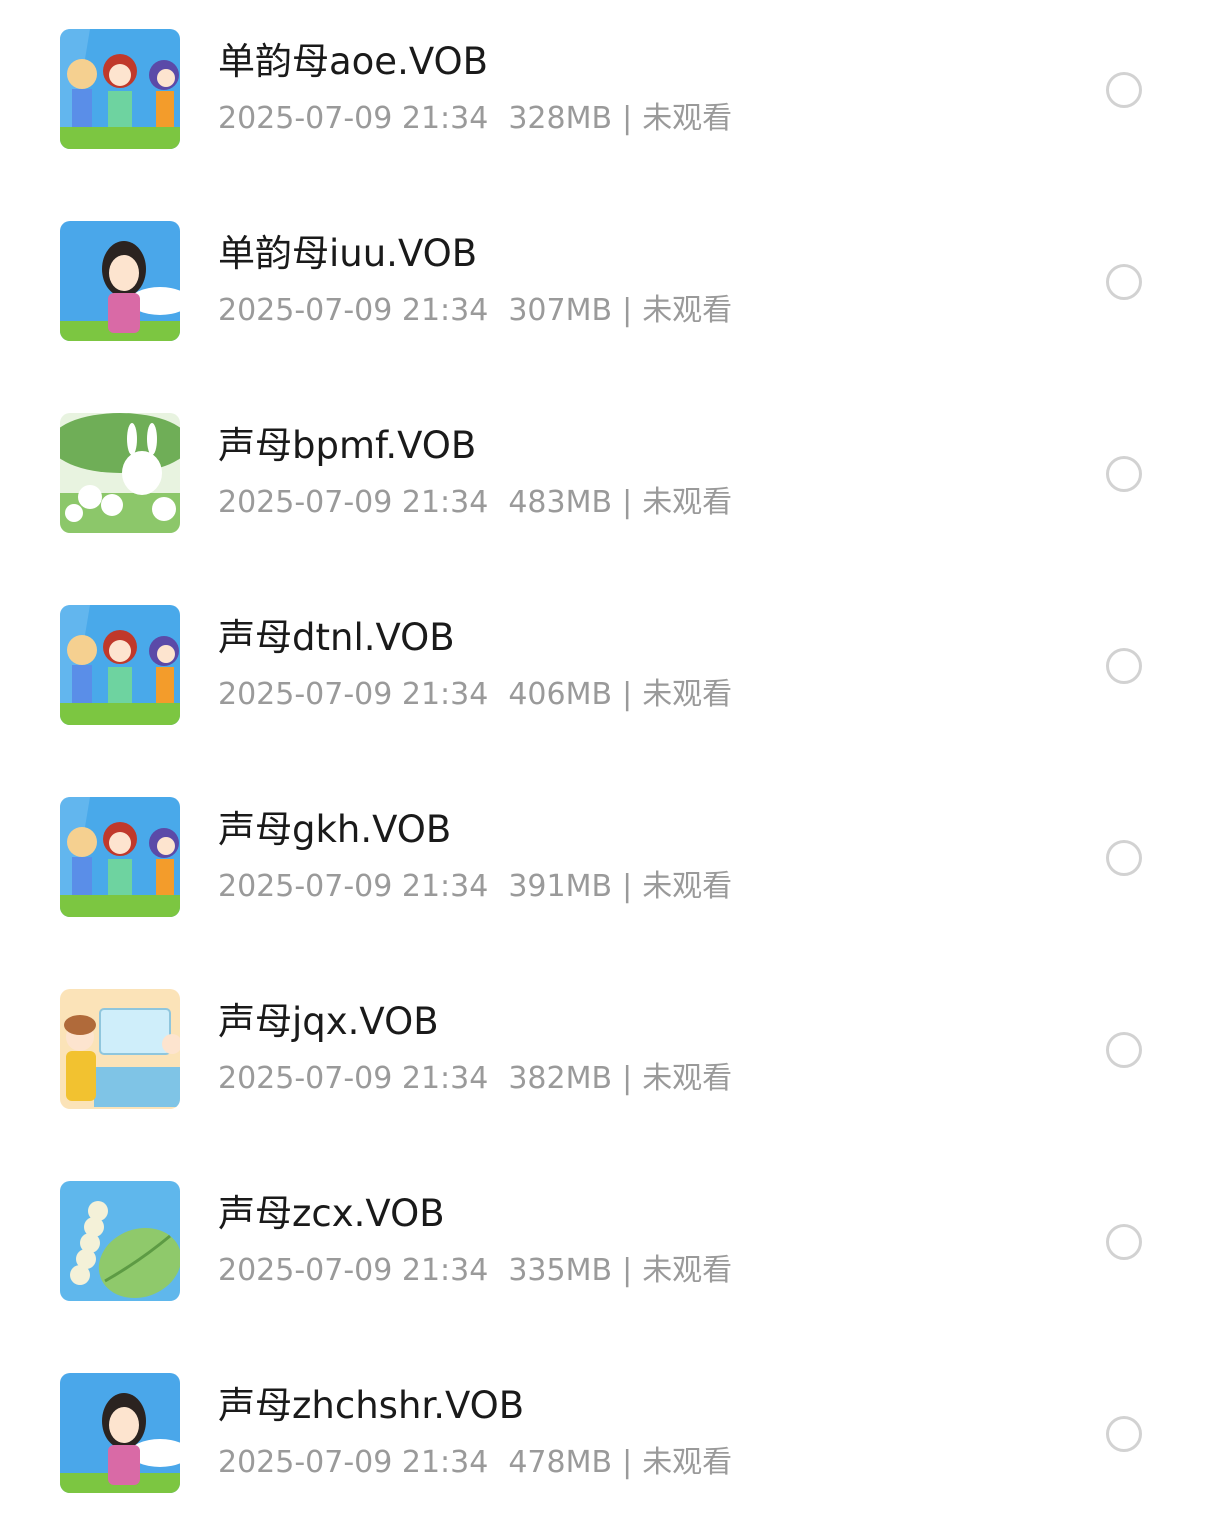 Image resolution: width=1220 pixels, height=1516 pixels. I want to click on file-meta: 2025-07-09 21:34 406MB | 未观看, so click(475, 695).